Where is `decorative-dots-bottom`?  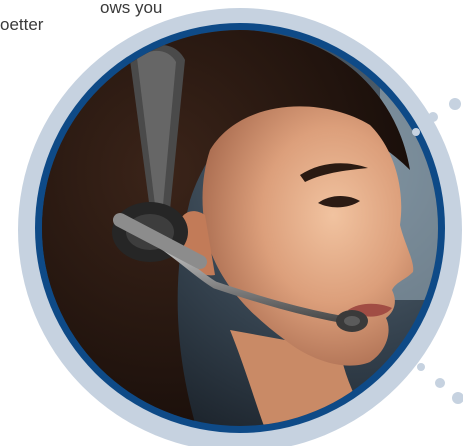
decorative-dots-bottom is located at coordinates (440, 383).